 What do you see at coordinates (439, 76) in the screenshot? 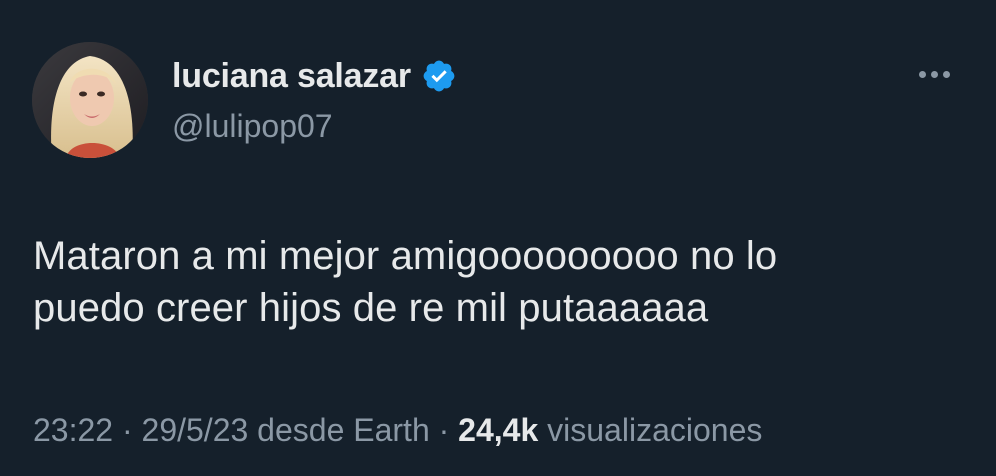
I see `verified-badge-icon` at bounding box center [439, 76].